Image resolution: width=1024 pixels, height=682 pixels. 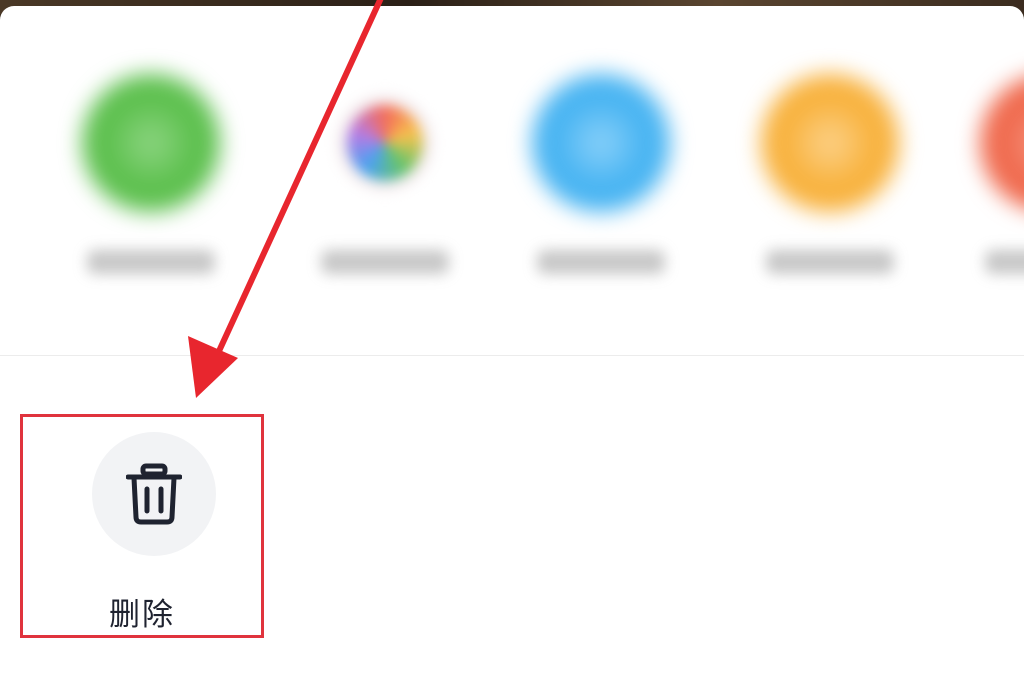 I want to click on orange-share-app-icon, so click(x=830, y=143).